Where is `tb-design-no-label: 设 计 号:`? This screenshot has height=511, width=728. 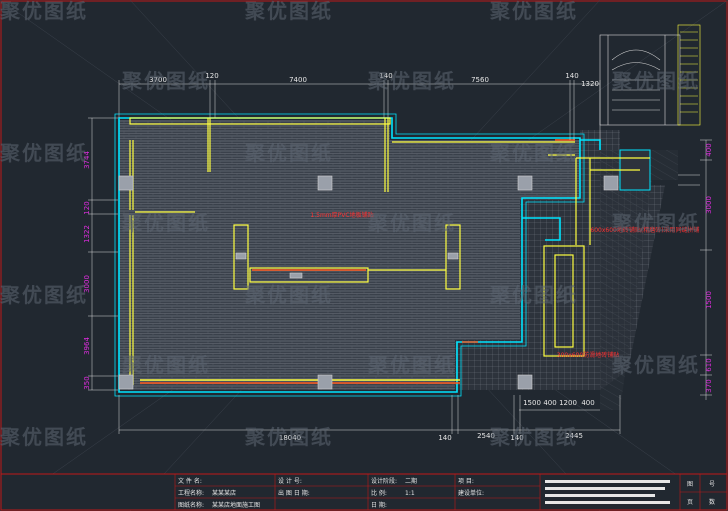 tb-design-no-label: 设 计 号: is located at coordinates (290, 481).